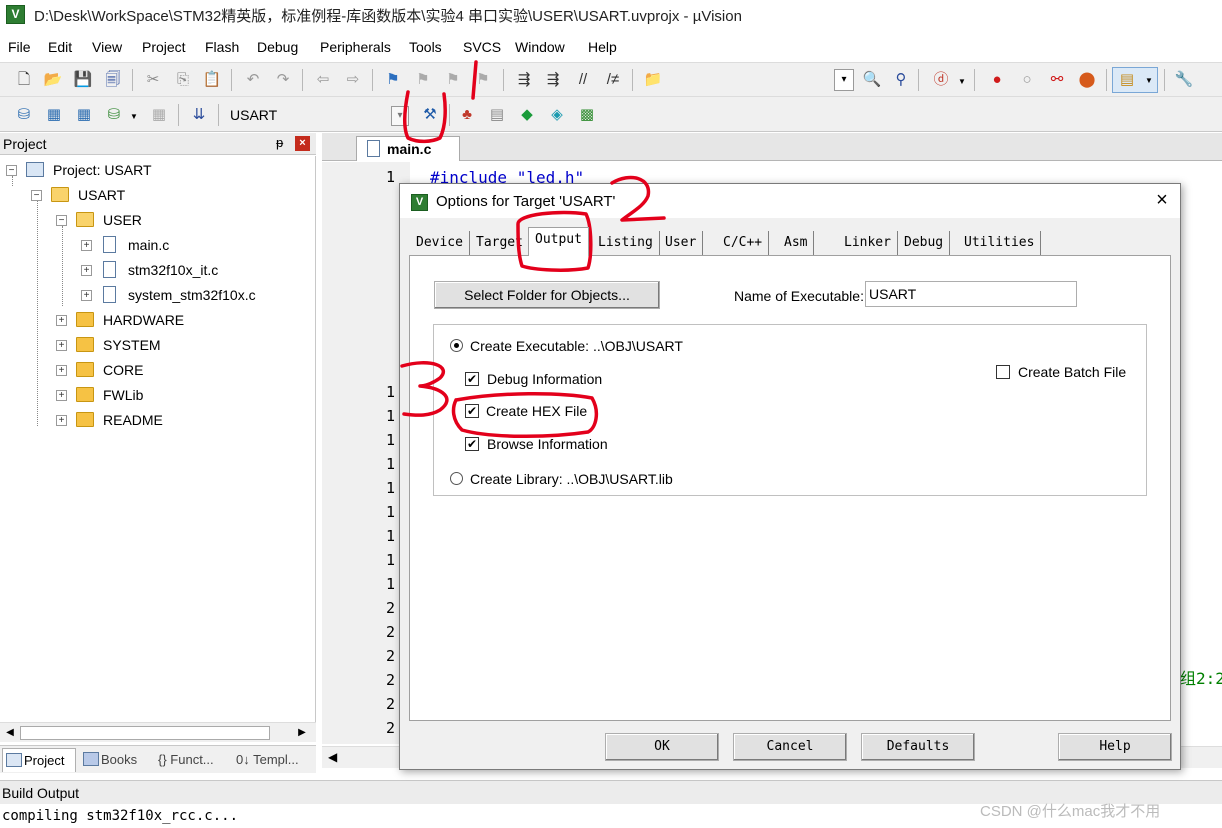  Describe the element at coordinates (353, 80) in the screenshot. I see `nav-forward-icon: ⇨` at that location.